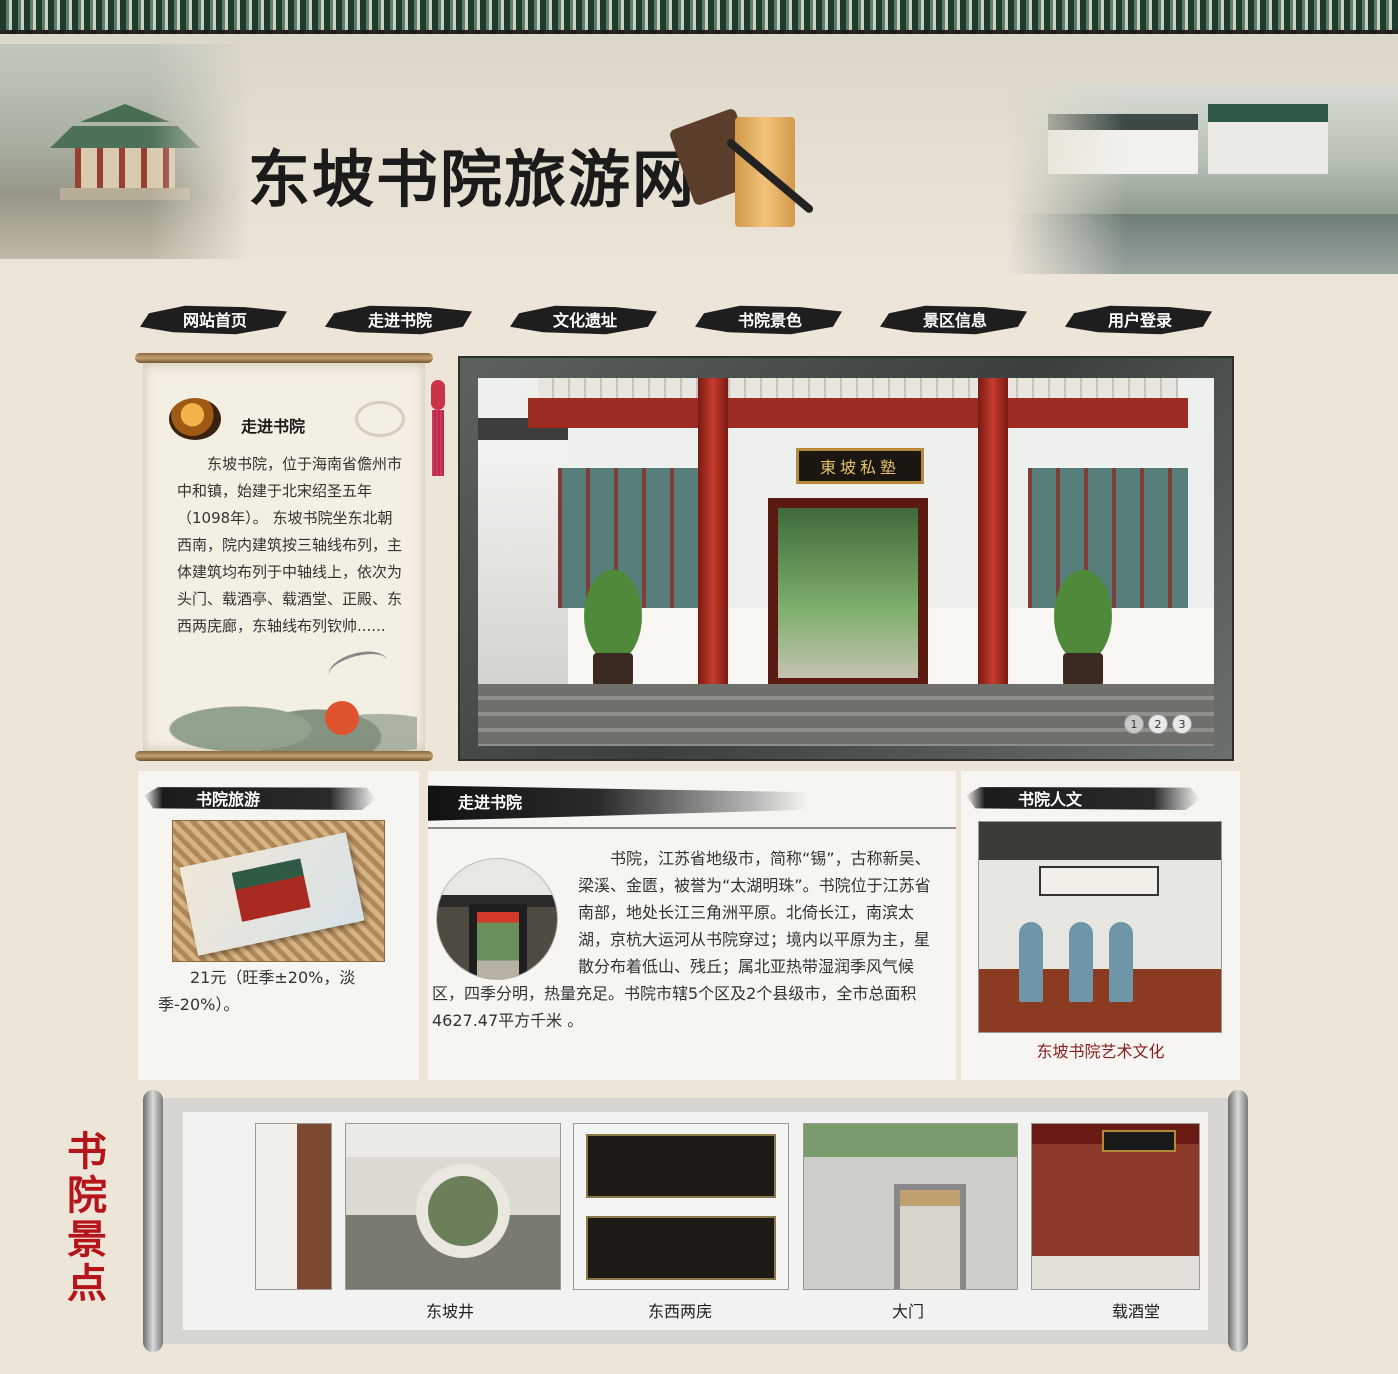 Image resolution: width=1398 pixels, height=1374 pixels. What do you see at coordinates (438, 420) in the screenshot?
I see `tassel-decoration` at bounding box center [438, 420].